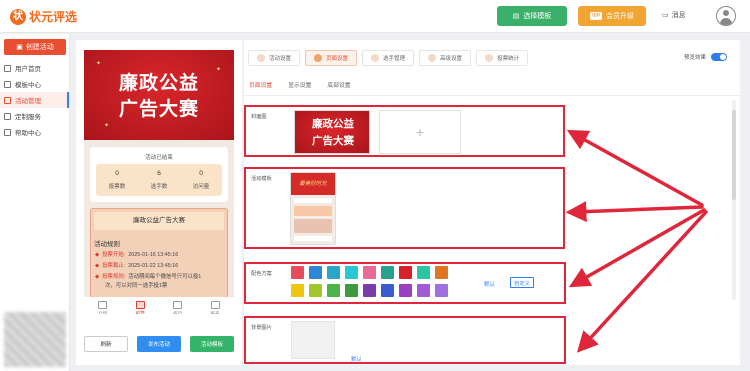  I want to click on template-thumb-title: 最美好时光, so click(313, 184).